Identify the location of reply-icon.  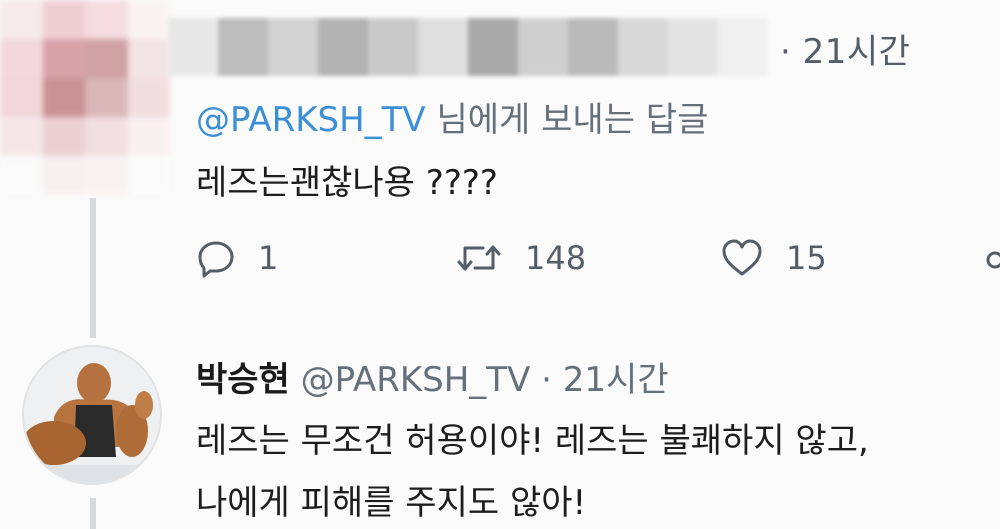
(216, 258).